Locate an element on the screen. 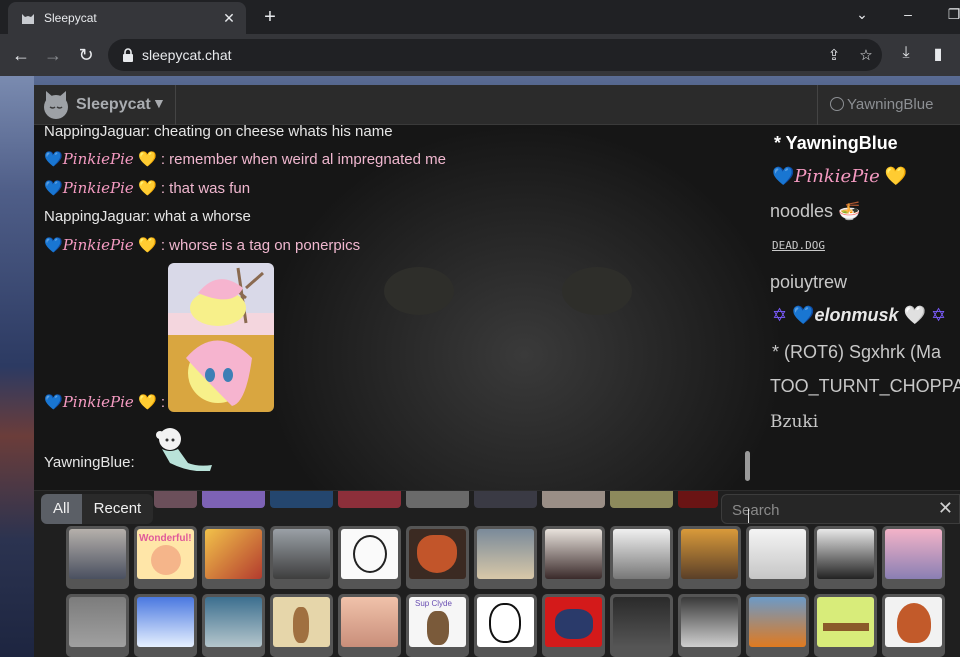  close-icon: ✕ is located at coordinates (945, 508).